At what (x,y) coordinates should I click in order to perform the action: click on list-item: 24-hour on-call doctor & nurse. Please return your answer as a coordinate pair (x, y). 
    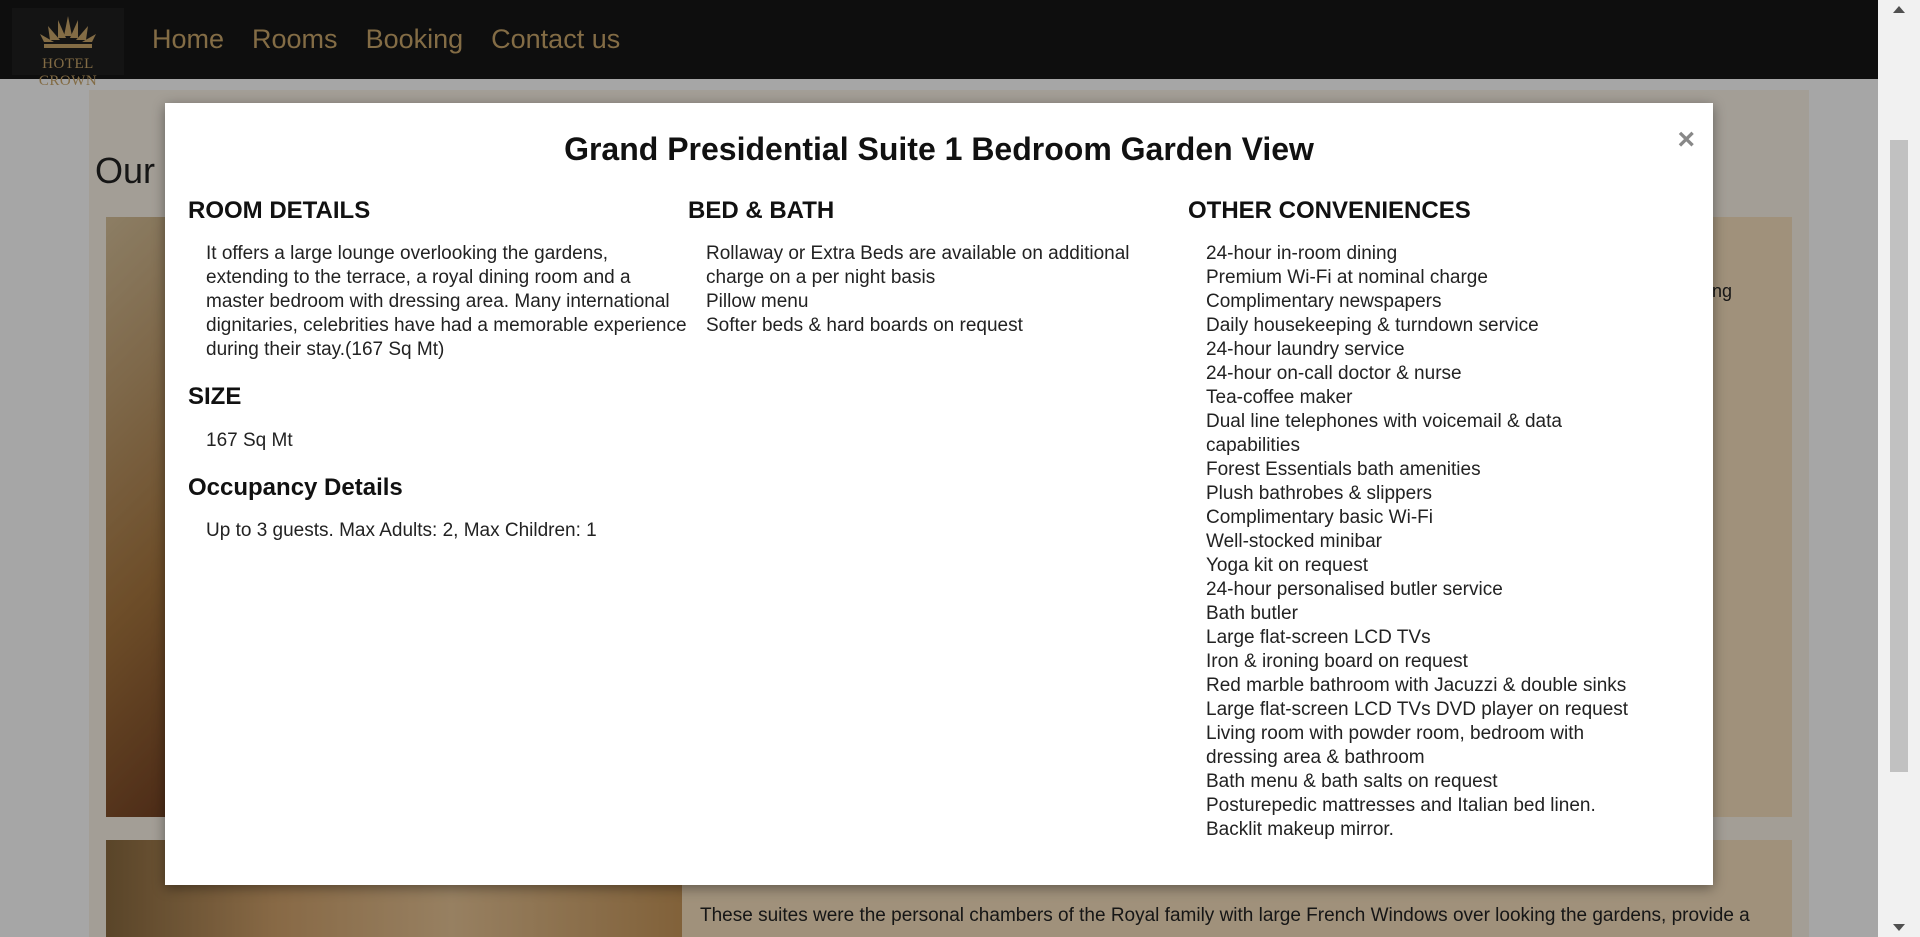
    Looking at the image, I should click on (1334, 374).